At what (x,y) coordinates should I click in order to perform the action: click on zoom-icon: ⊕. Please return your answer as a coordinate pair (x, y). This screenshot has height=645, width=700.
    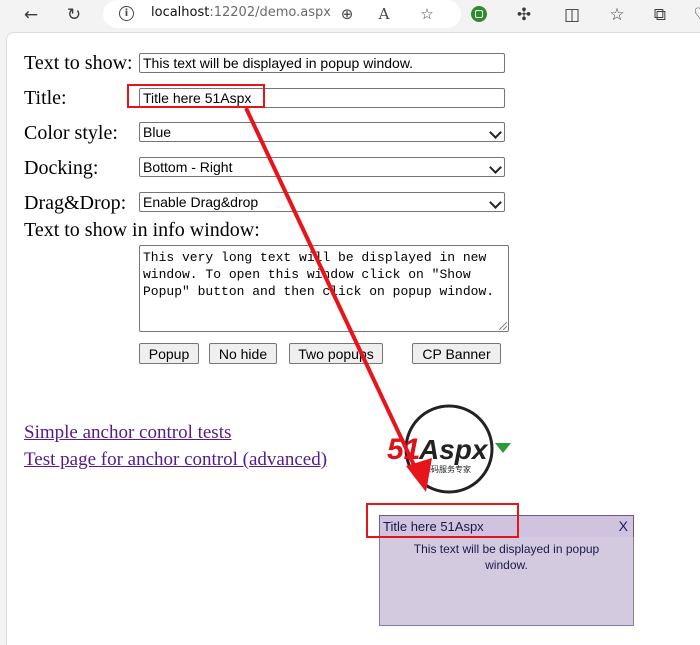
    Looking at the image, I should click on (347, 14).